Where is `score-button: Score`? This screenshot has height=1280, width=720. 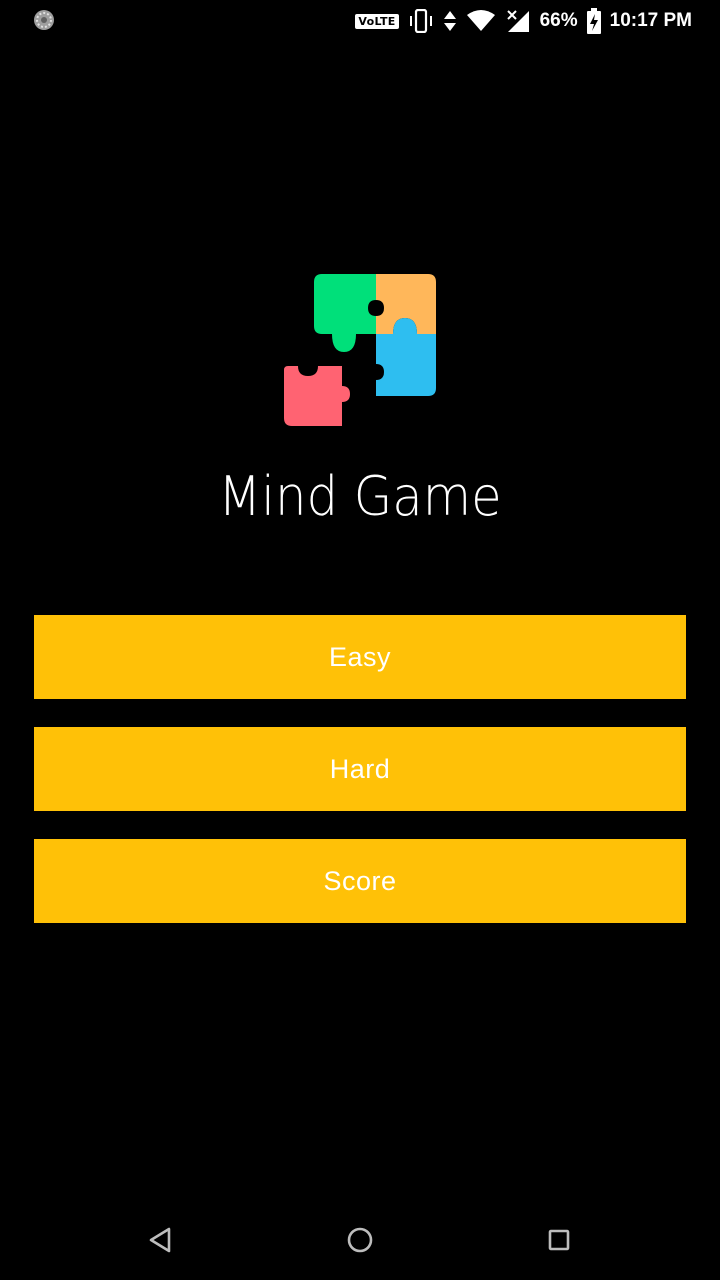
score-button: Score is located at coordinates (360, 881).